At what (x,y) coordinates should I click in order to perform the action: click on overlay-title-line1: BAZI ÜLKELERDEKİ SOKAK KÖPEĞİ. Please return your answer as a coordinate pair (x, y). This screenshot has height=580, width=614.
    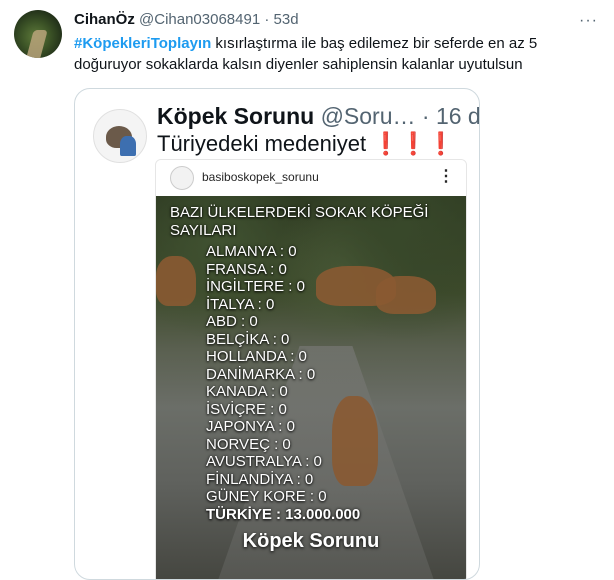
    Looking at the image, I should click on (299, 212).